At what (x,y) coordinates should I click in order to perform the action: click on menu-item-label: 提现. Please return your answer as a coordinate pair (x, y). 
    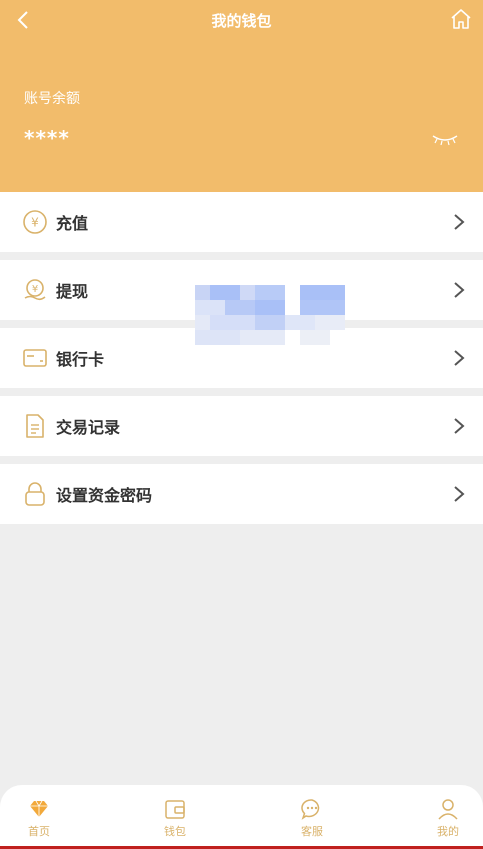
    Looking at the image, I should click on (72, 291).